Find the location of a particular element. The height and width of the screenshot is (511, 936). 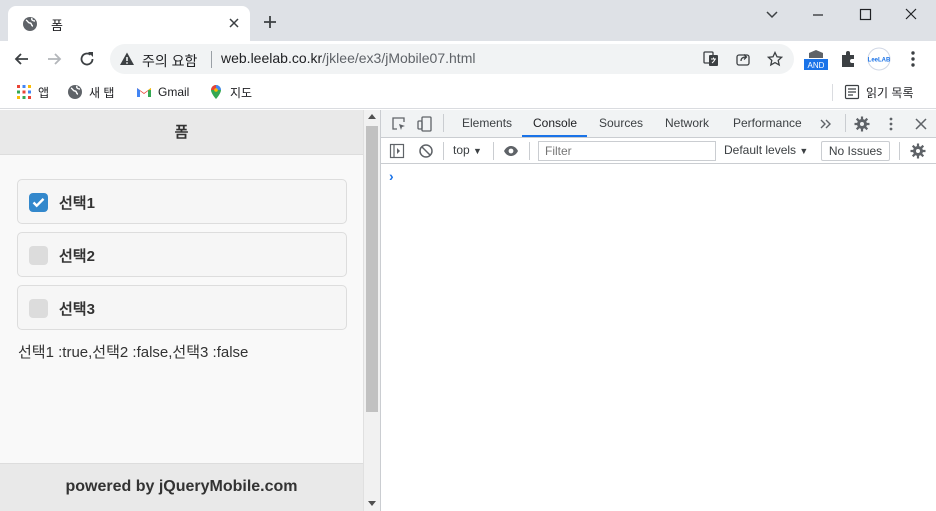

checkbox-option-3: 선택3 is located at coordinates (182, 307).